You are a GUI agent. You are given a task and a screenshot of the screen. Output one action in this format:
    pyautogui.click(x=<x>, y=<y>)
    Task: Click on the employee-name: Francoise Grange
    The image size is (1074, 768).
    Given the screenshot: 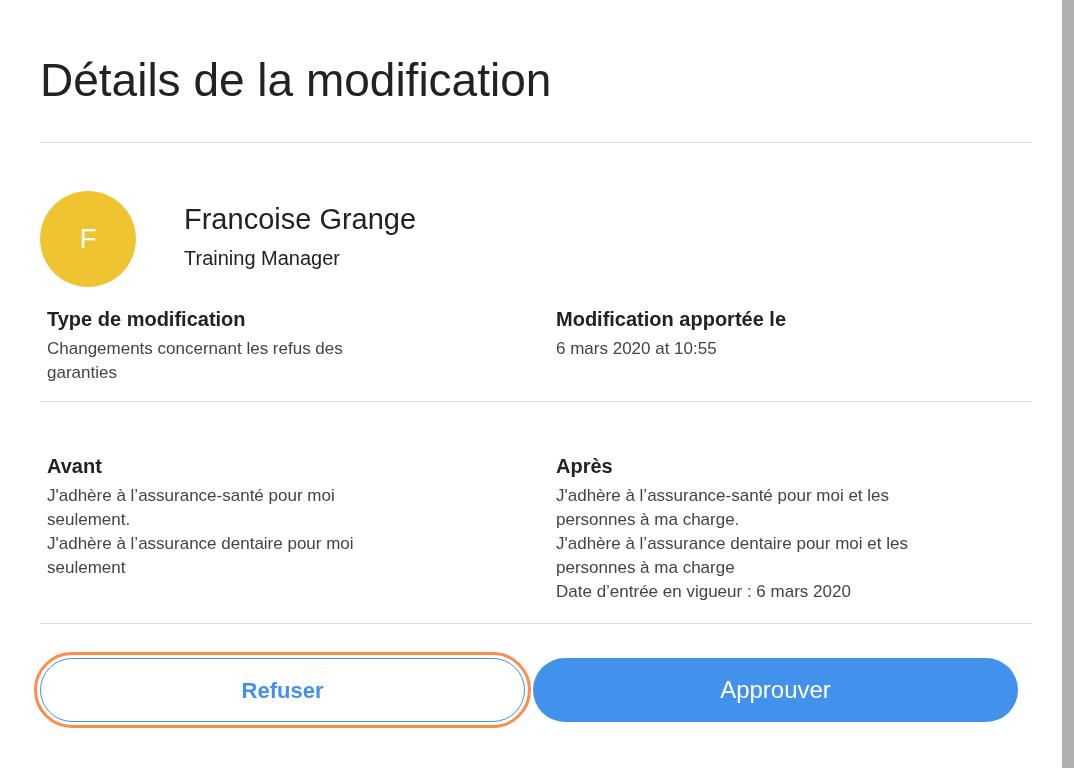 What is the action you would take?
    pyautogui.click(x=300, y=219)
    